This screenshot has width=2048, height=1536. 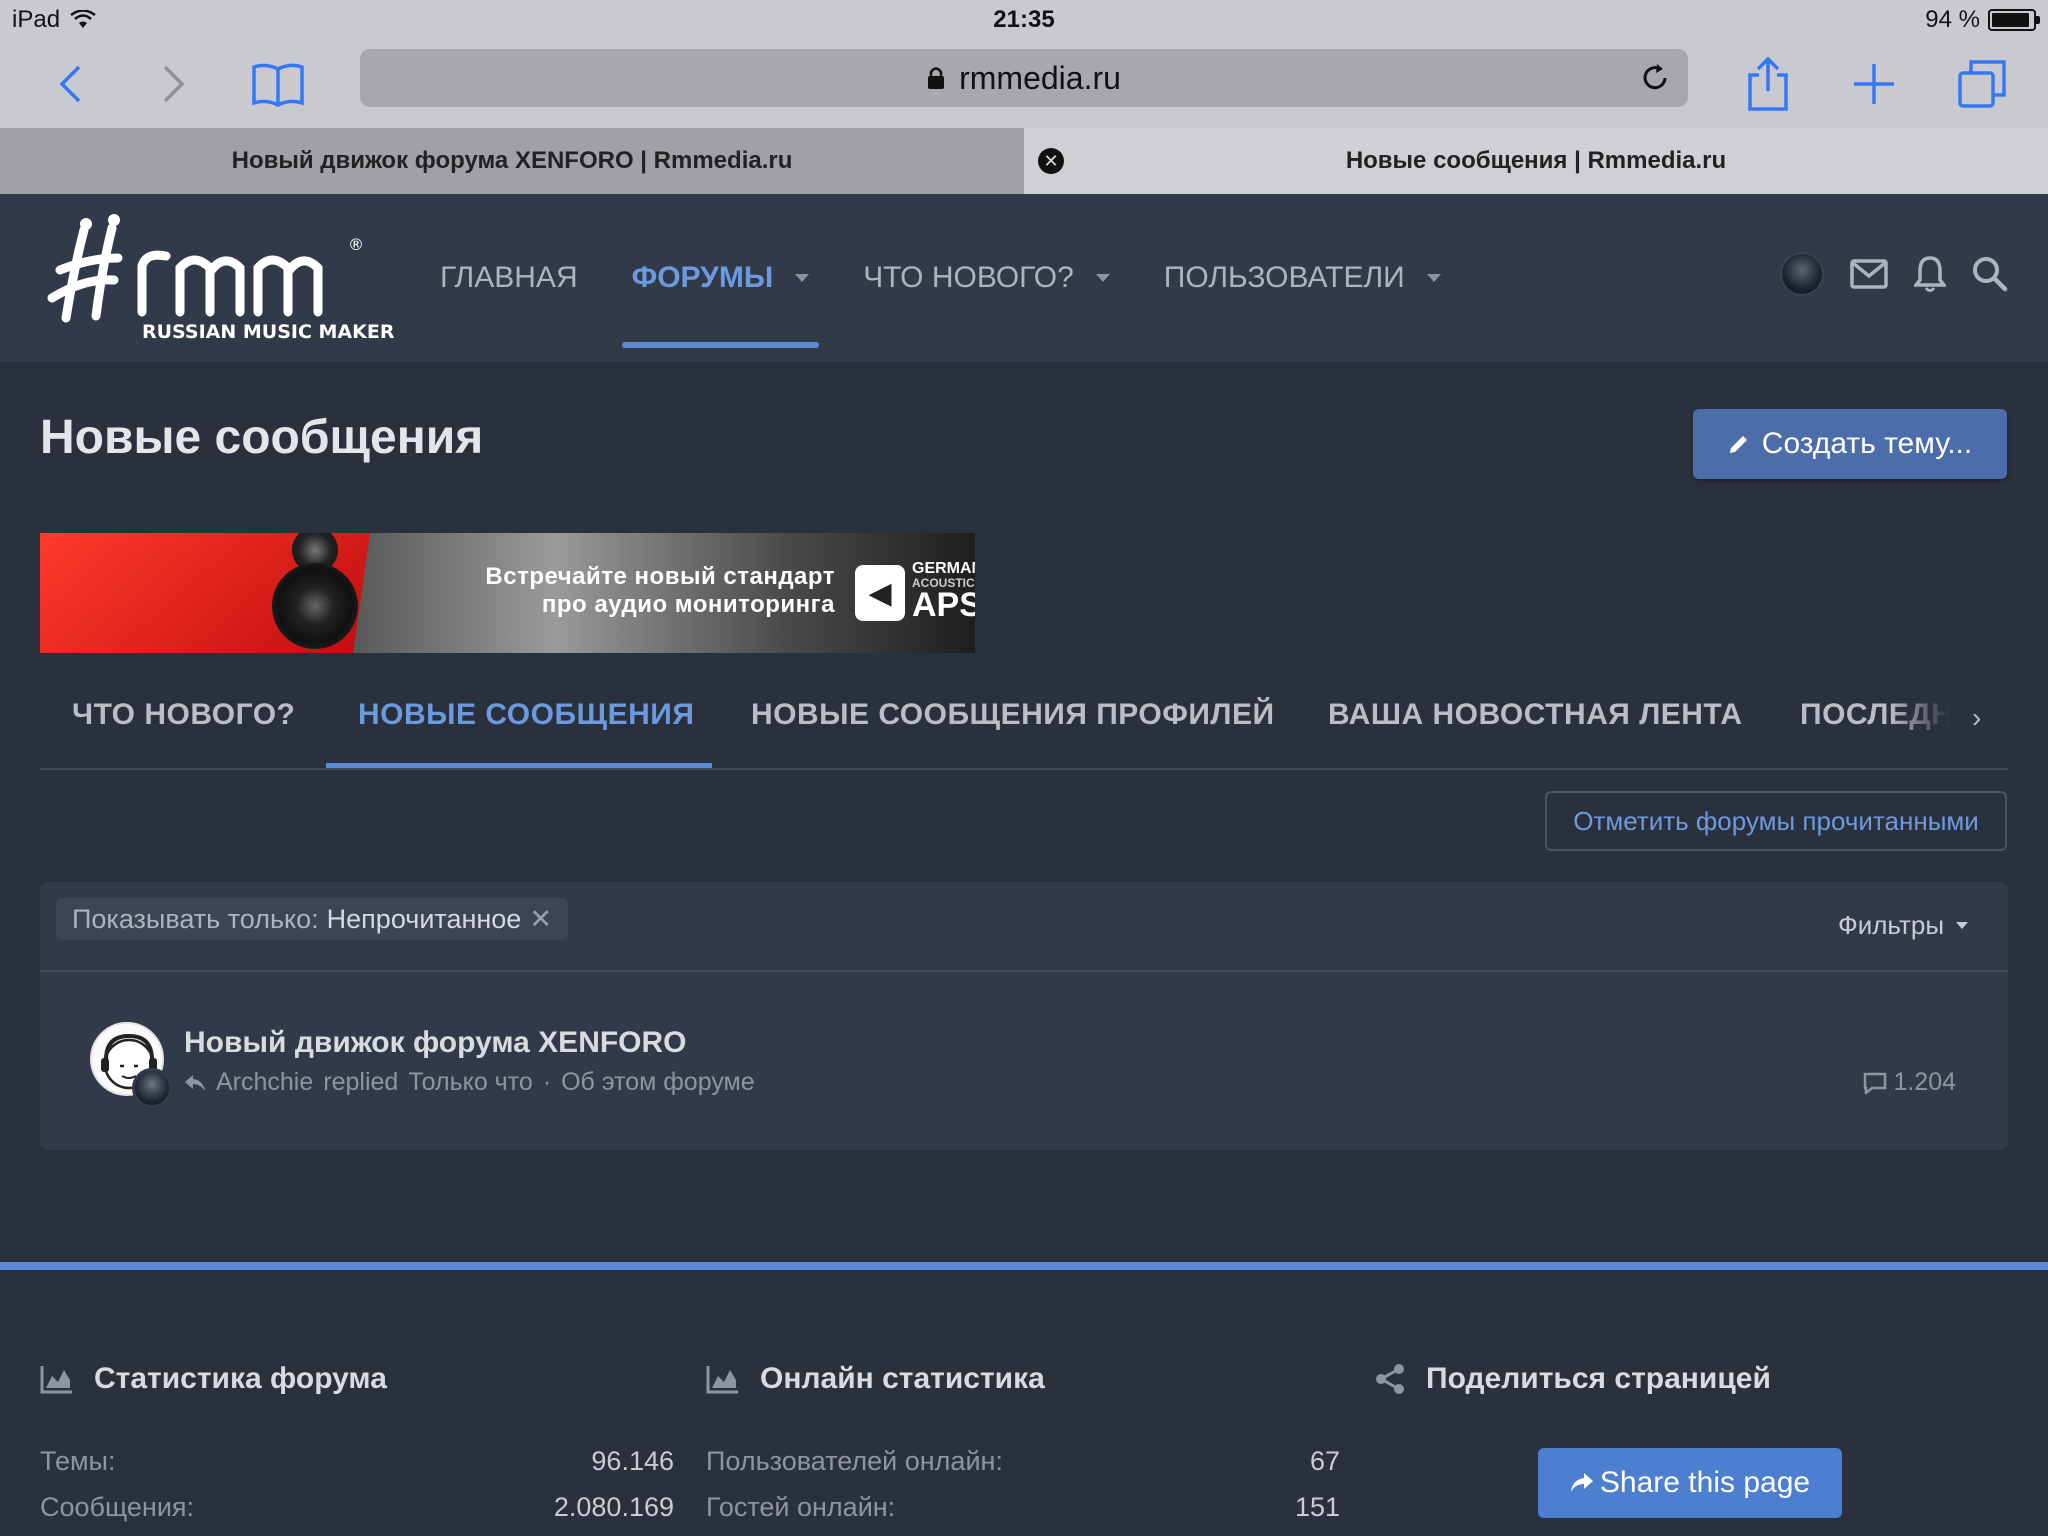 I want to click on page-title: Новые сообщения, so click(x=262, y=437).